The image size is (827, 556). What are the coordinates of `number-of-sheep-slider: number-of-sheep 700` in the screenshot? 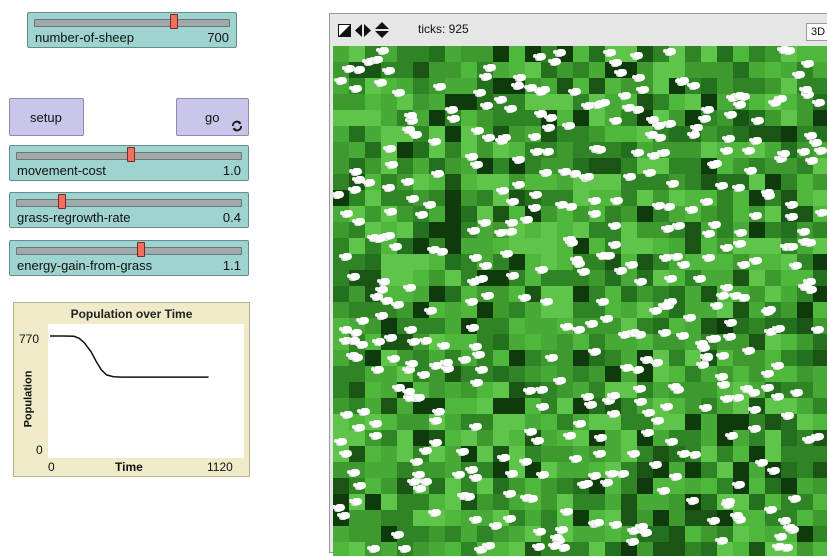 It's located at (132, 30).